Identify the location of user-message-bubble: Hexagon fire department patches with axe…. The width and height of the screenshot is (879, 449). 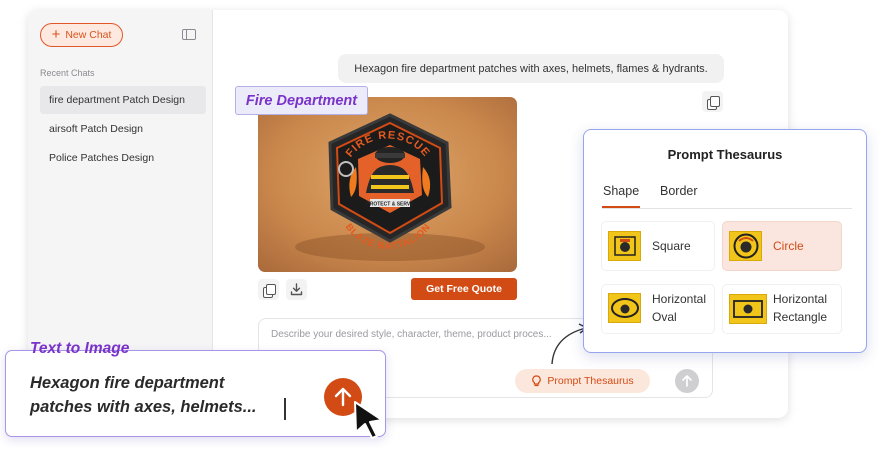
(531, 68).